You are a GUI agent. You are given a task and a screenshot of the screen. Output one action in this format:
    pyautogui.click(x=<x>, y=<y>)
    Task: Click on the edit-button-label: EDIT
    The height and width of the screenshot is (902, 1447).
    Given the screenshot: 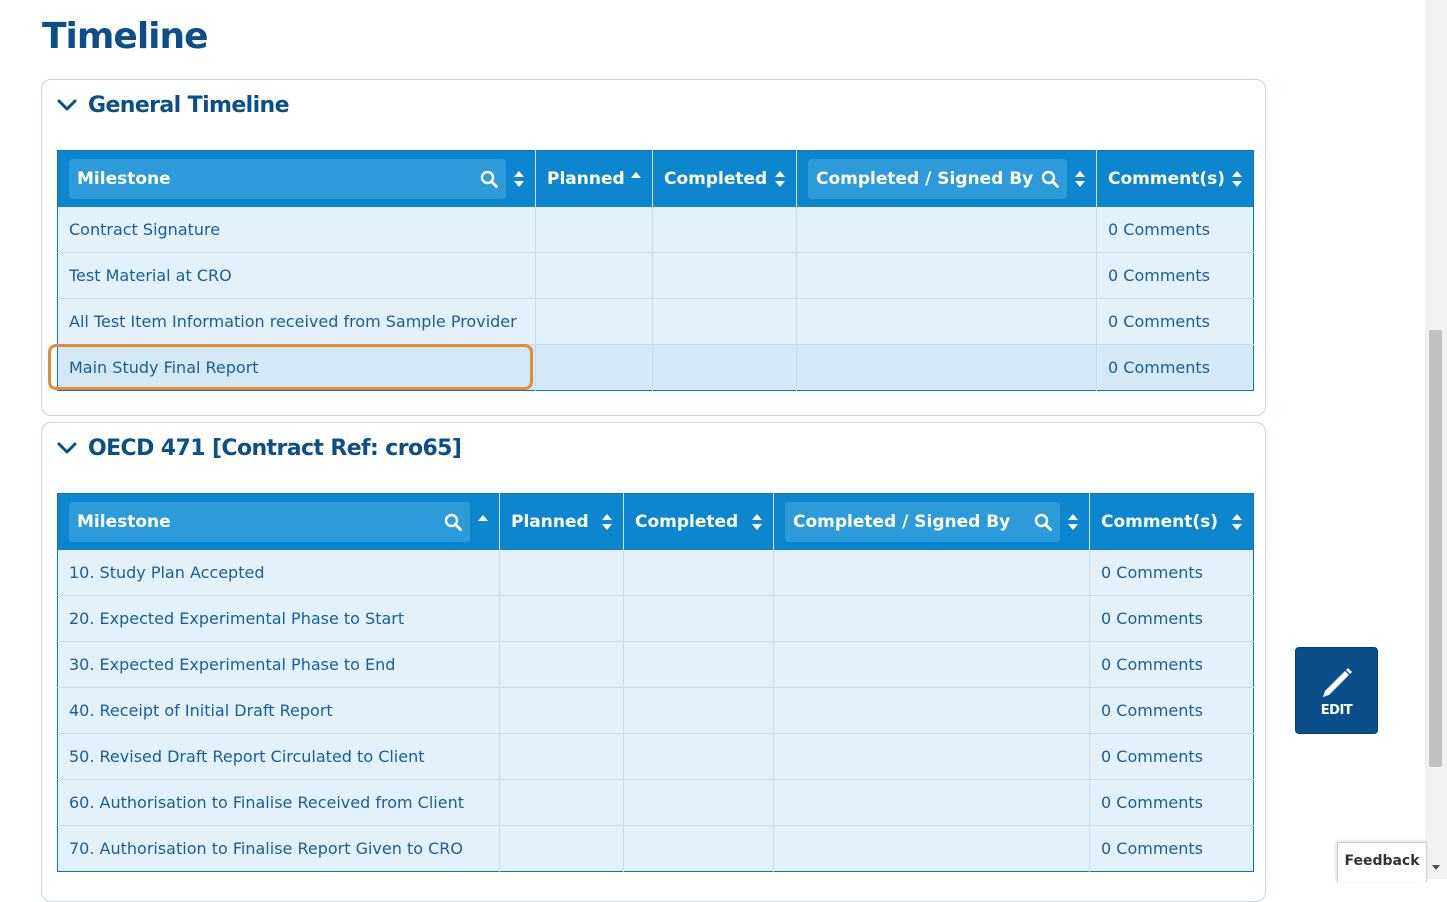 What is the action you would take?
    pyautogui.click(x=1336, y=710)
    